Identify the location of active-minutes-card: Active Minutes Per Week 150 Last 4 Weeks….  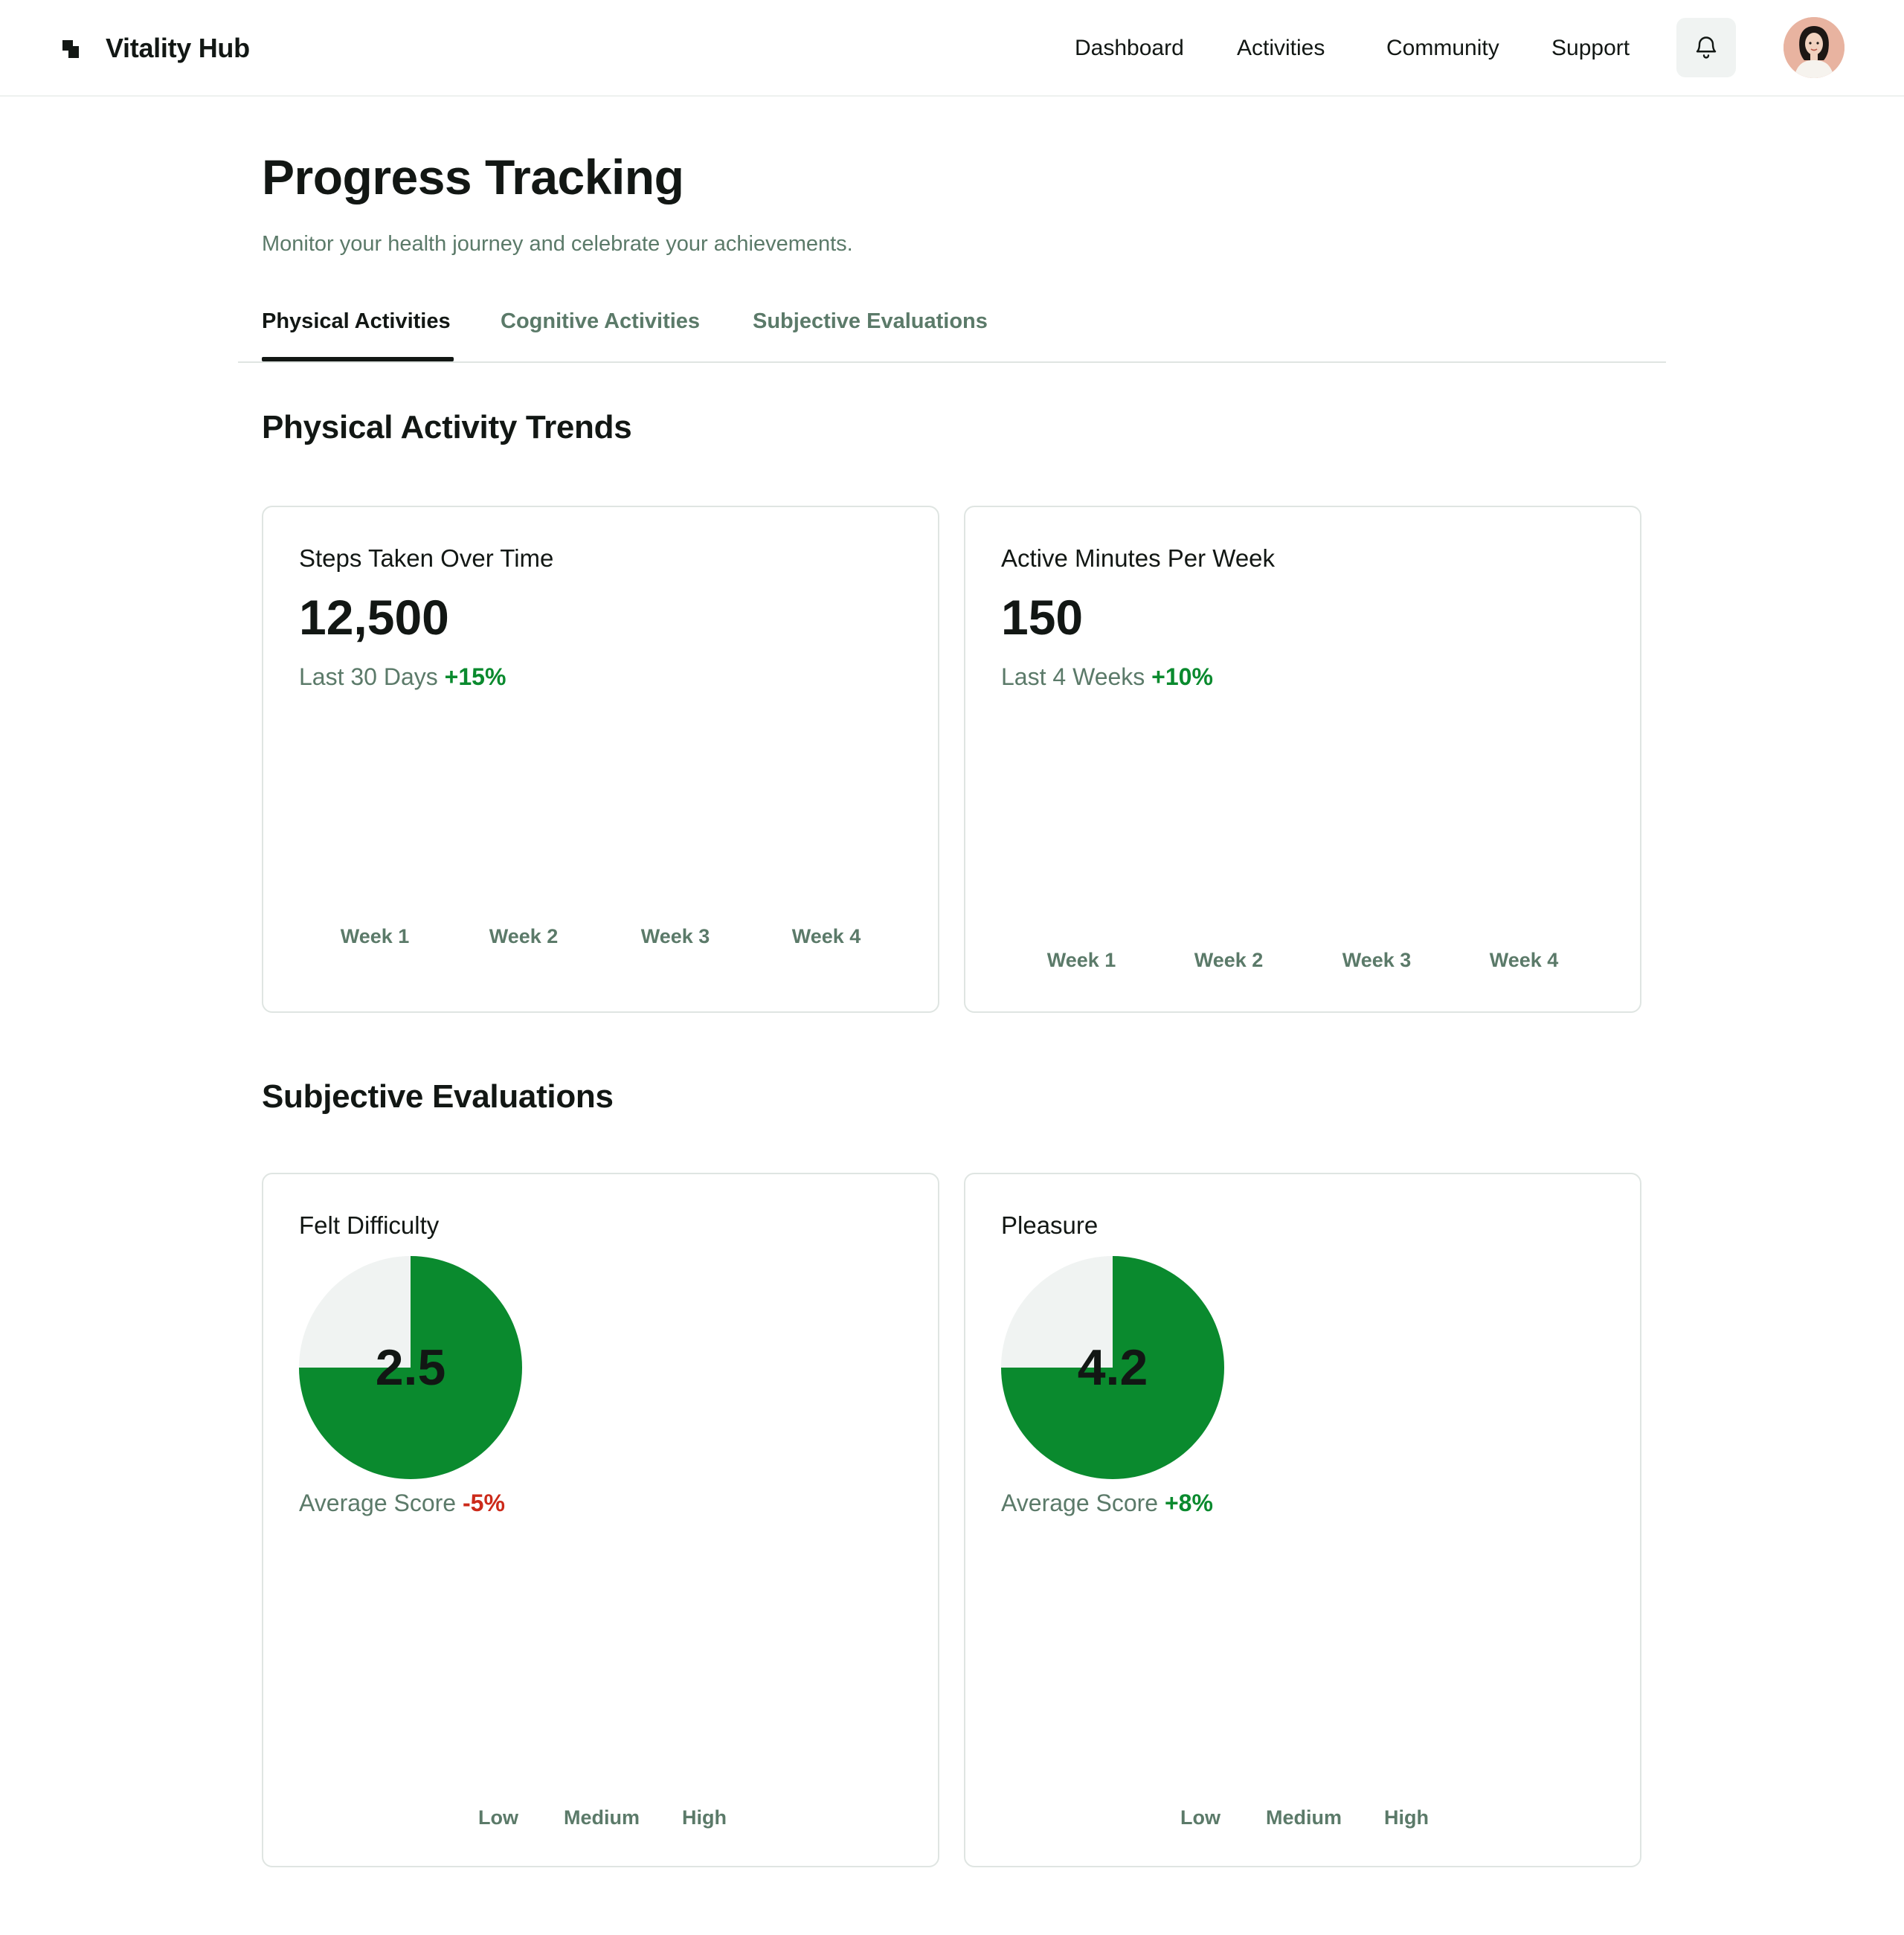
(1302, 759).